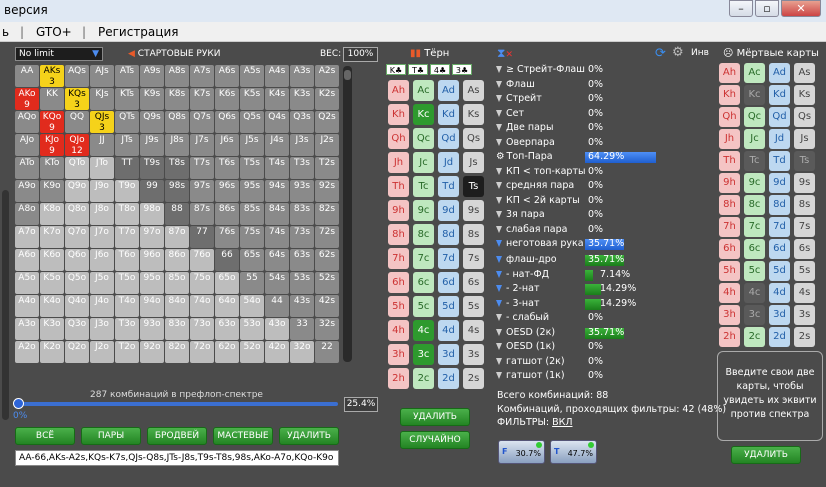 The width and height of the screenshot is (826, 487). What do you see at coordinates (277, 237) in the screenshot?
I see `hand-cell: 74s` at bounding box center [277, 237].